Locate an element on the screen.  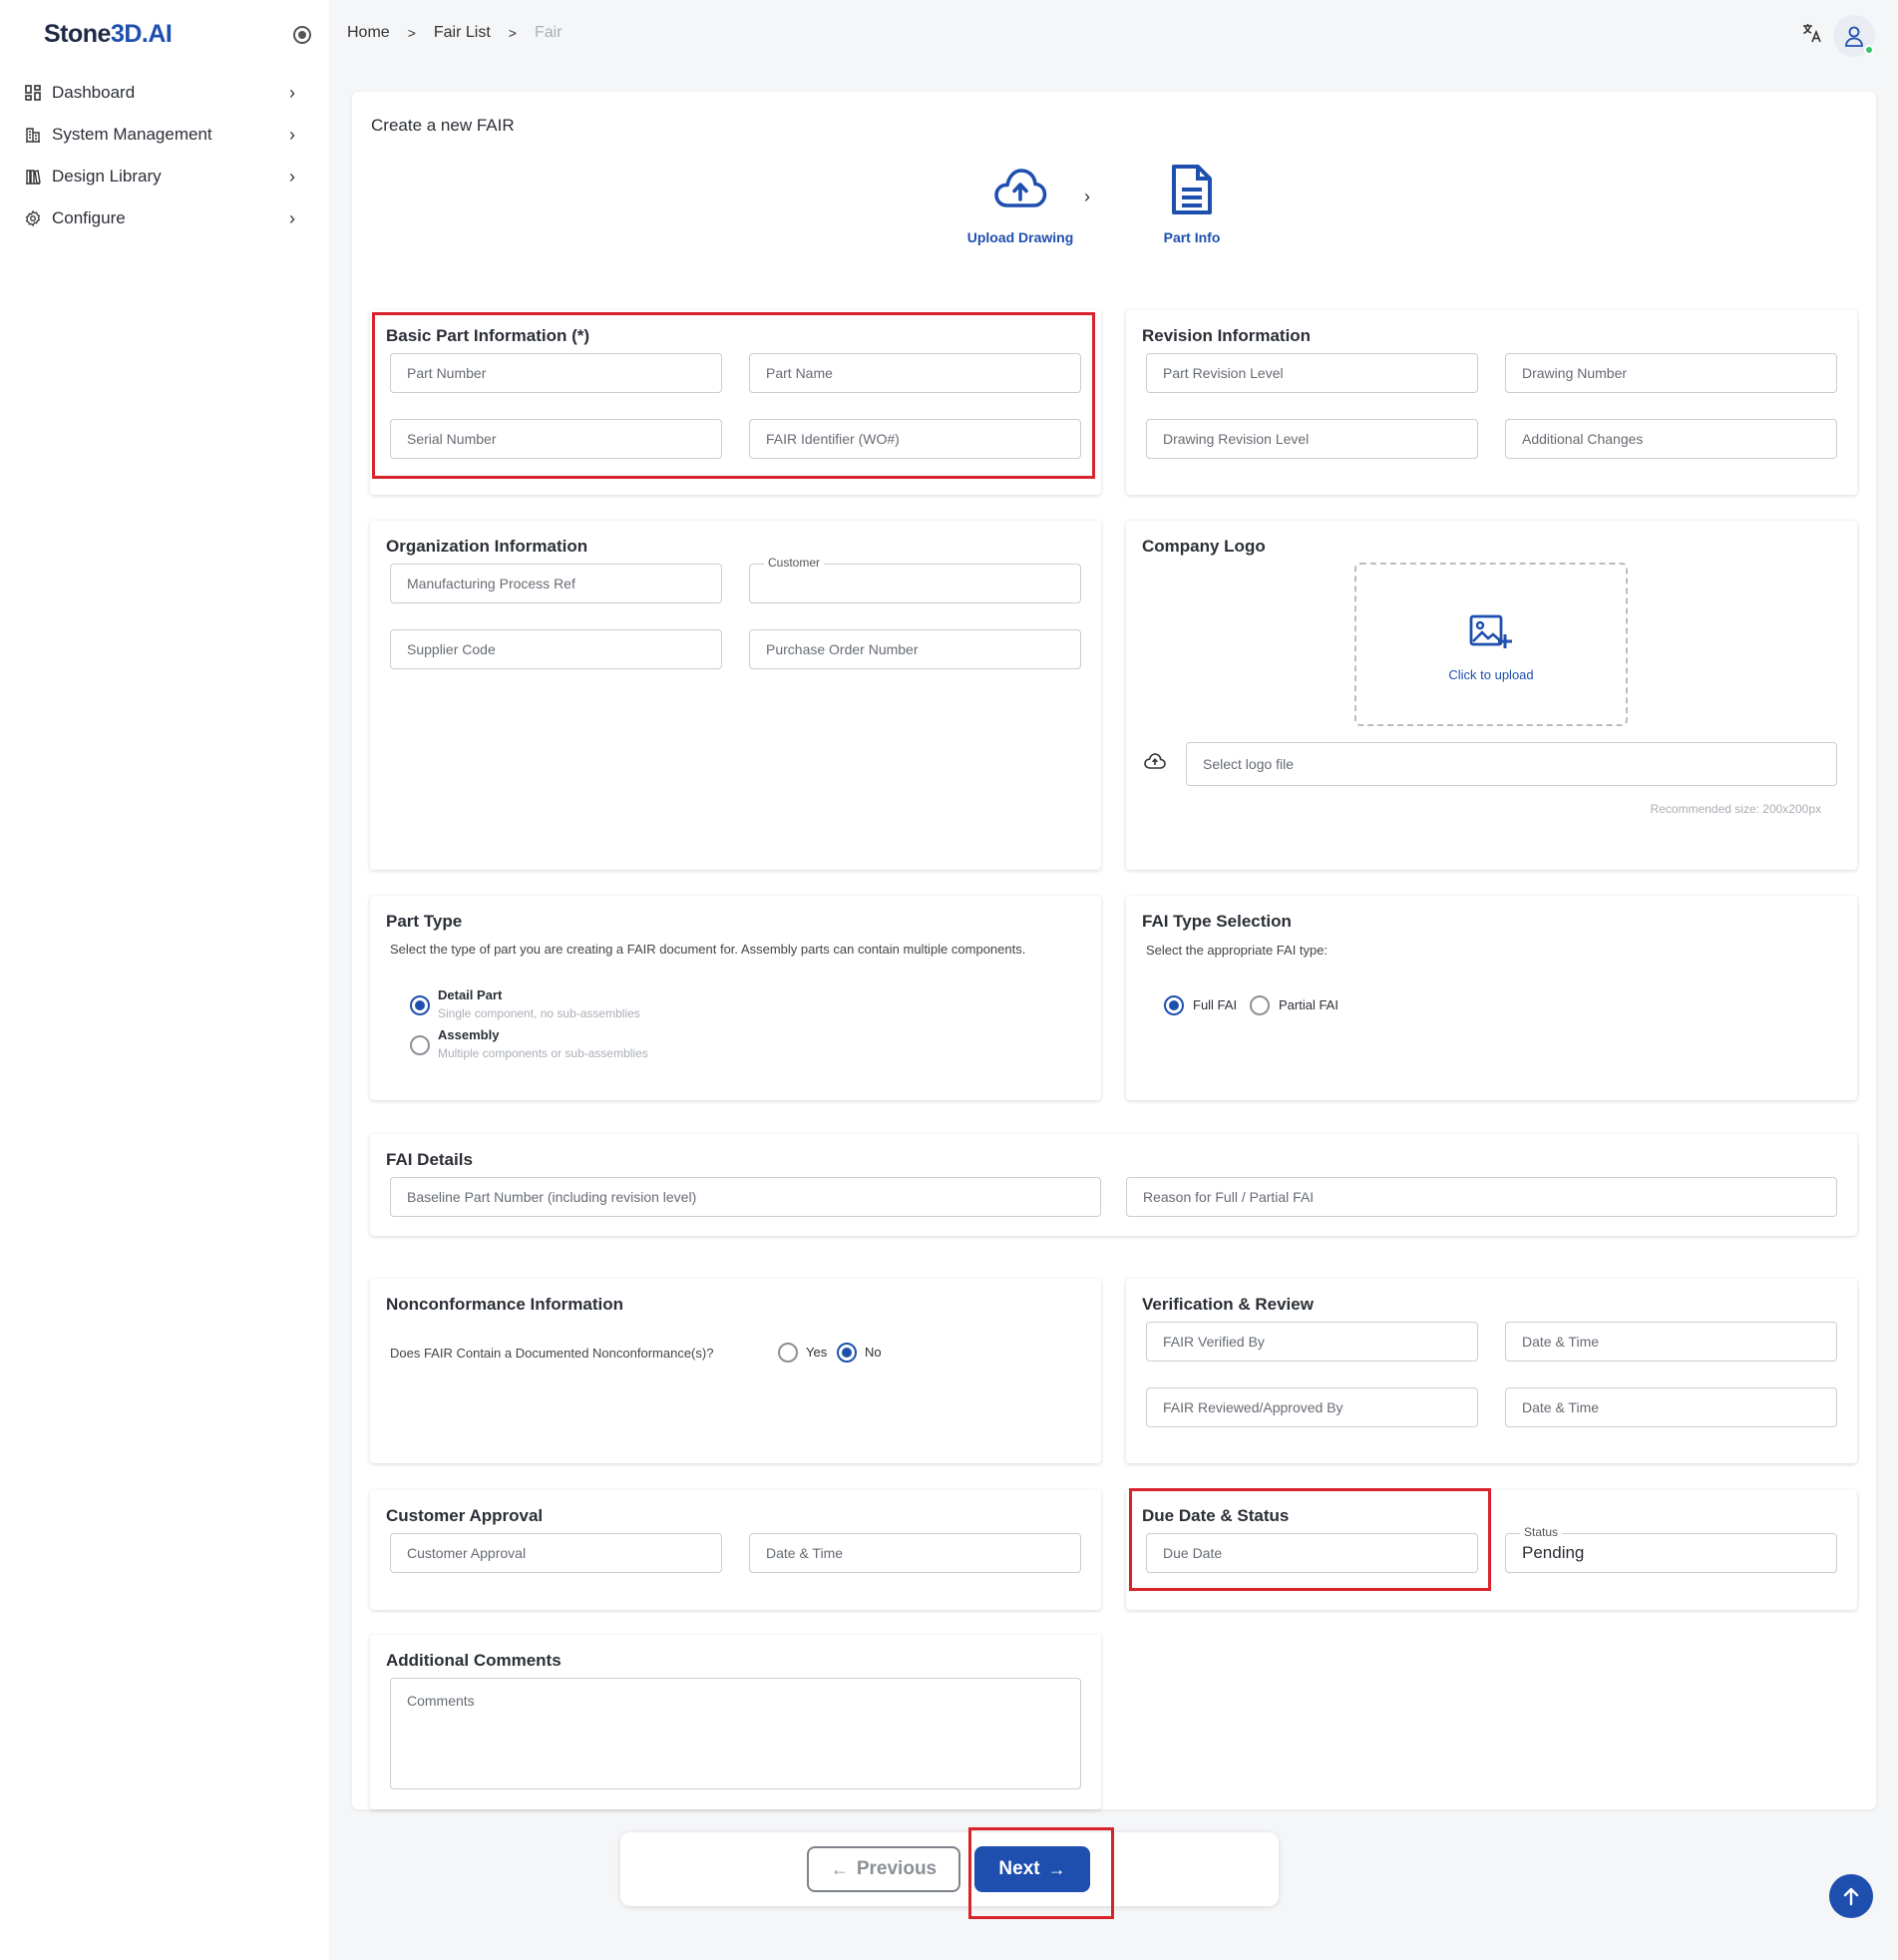
fai-type-description: Select the appropriate FAI type: is located at coordinates (1237, 951).